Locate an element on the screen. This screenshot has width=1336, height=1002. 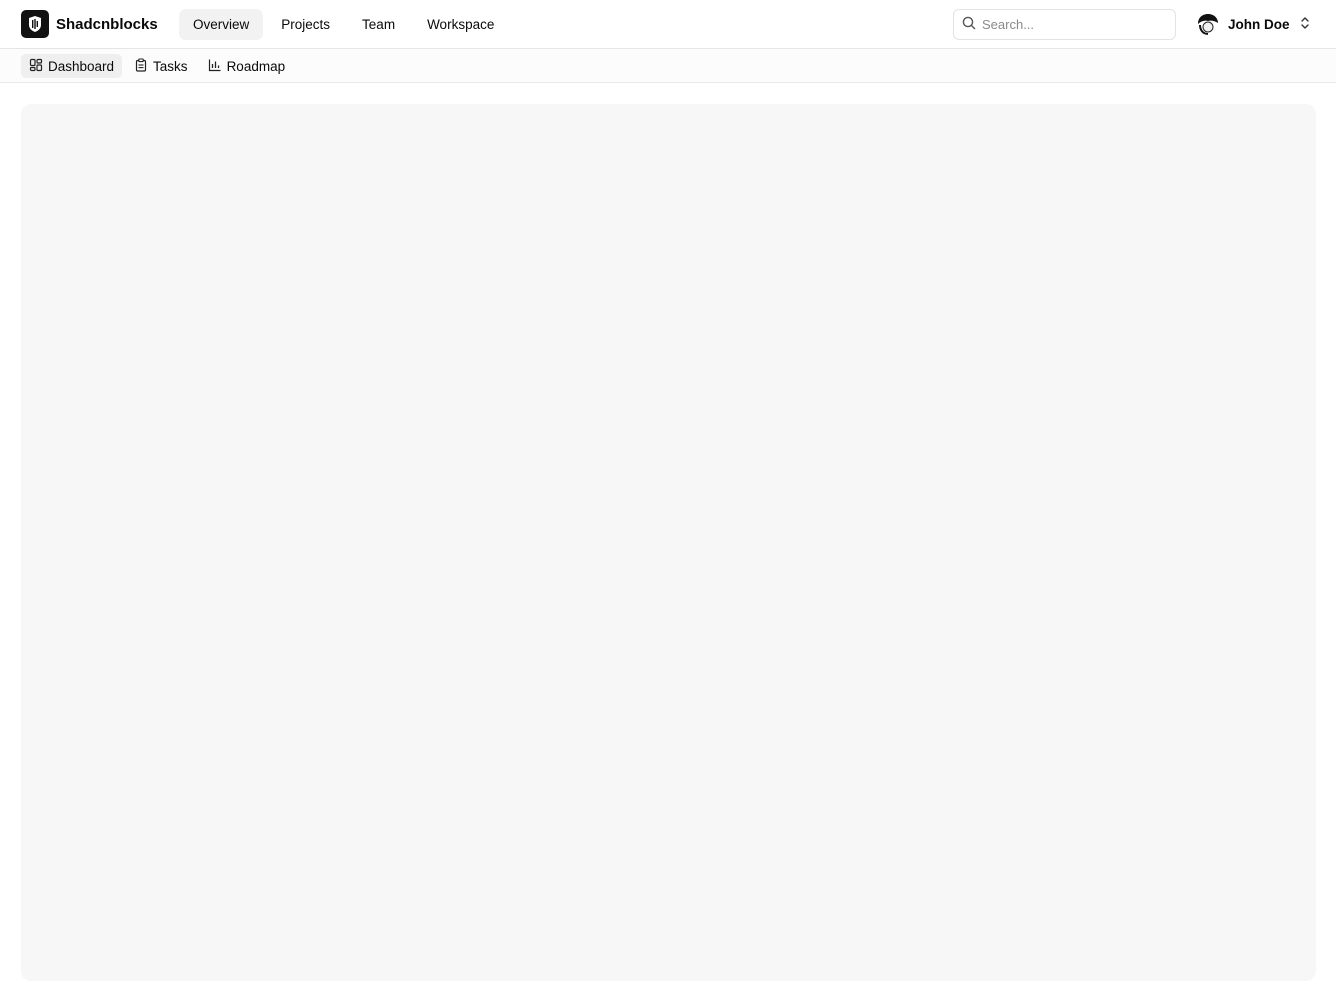
nav-item-team: Team is located at coordinates (378, 24).